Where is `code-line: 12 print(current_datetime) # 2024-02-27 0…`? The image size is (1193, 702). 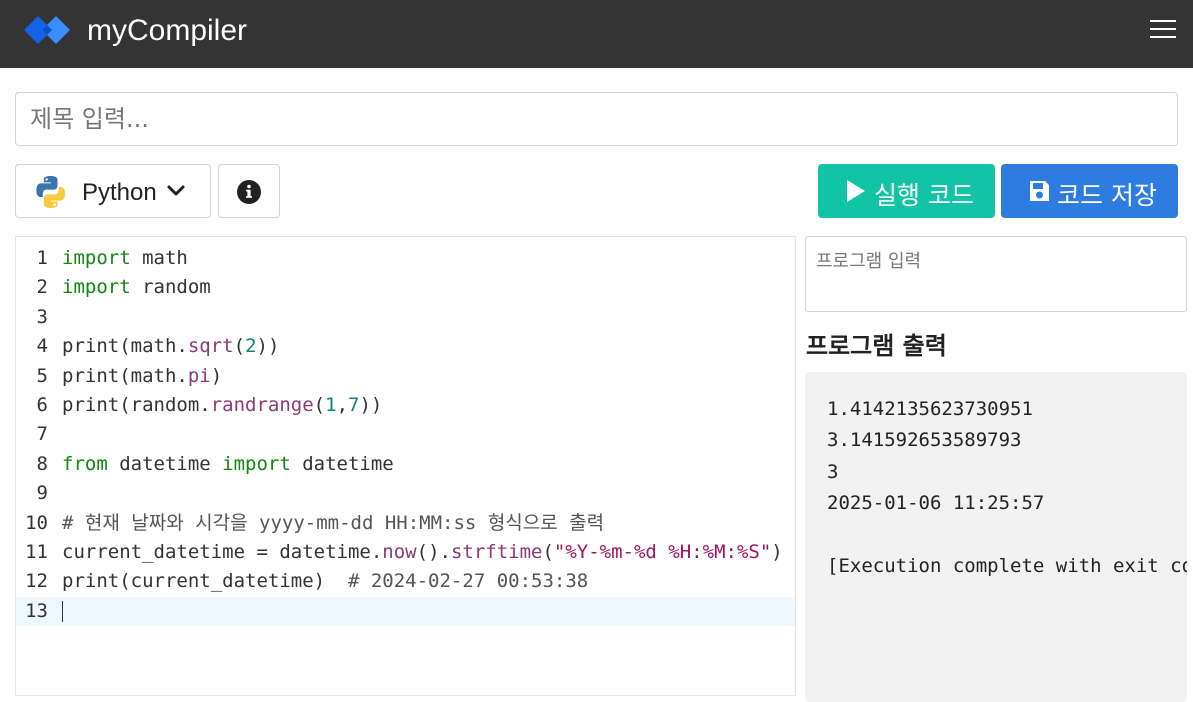 code-line: 12 print(current_datetime) # 2024-02-27 0… is located at coordinates (405, 581).